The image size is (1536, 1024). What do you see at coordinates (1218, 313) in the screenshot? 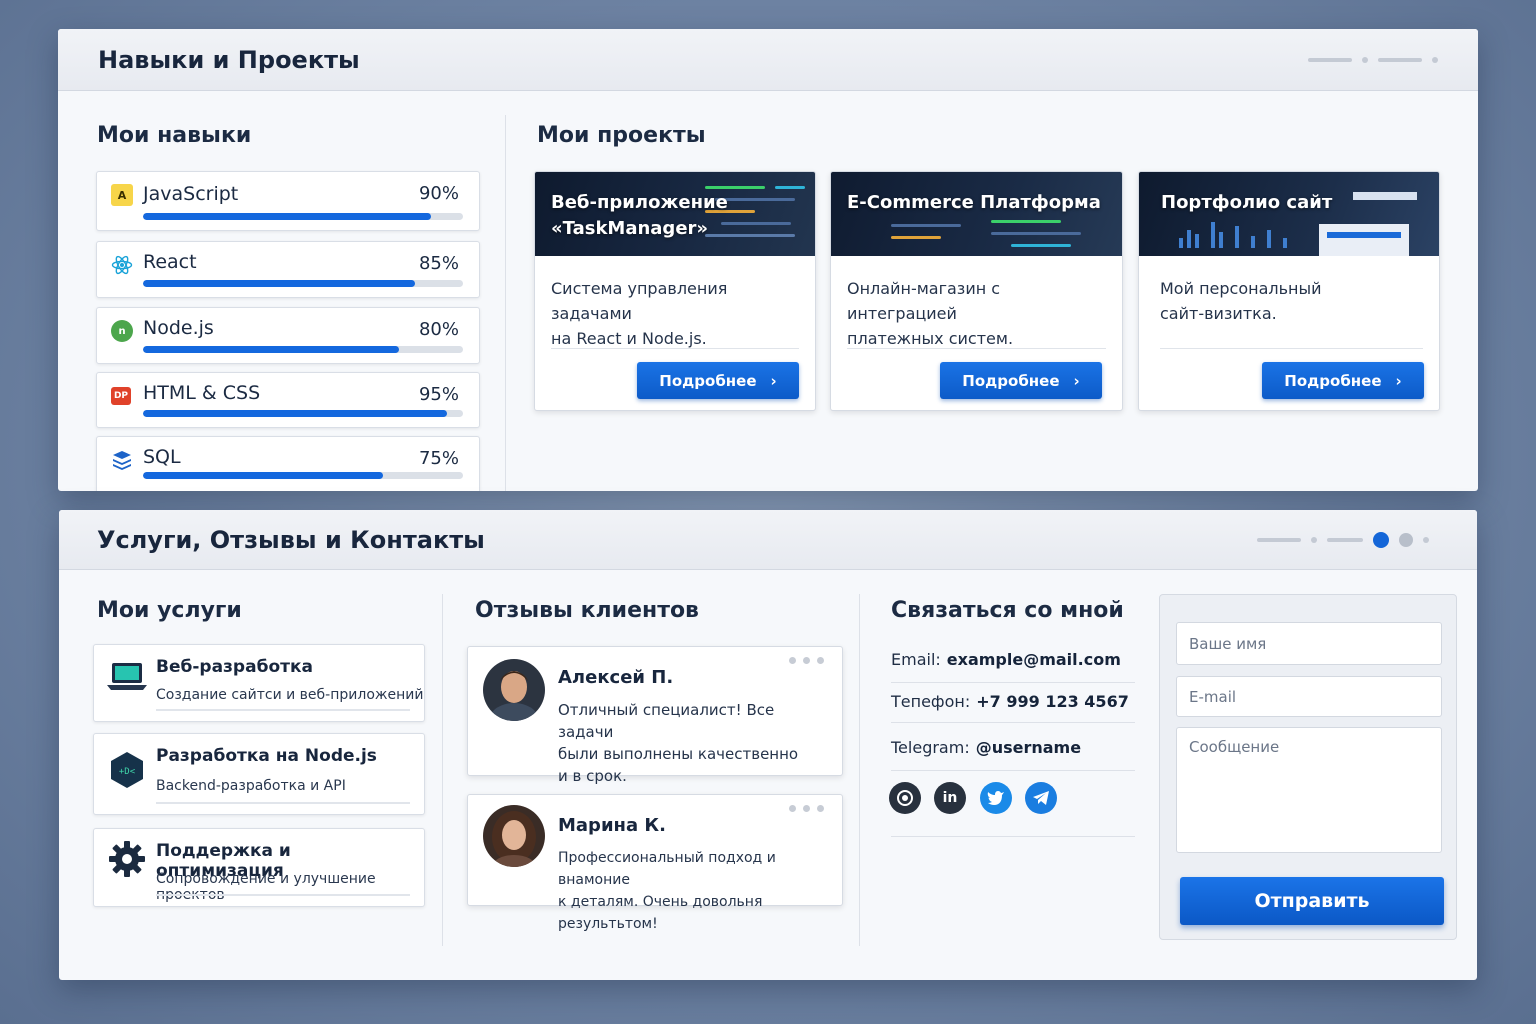
I see `project-description-line2: сайт-визитка.` at bounding box center [1218, 313].